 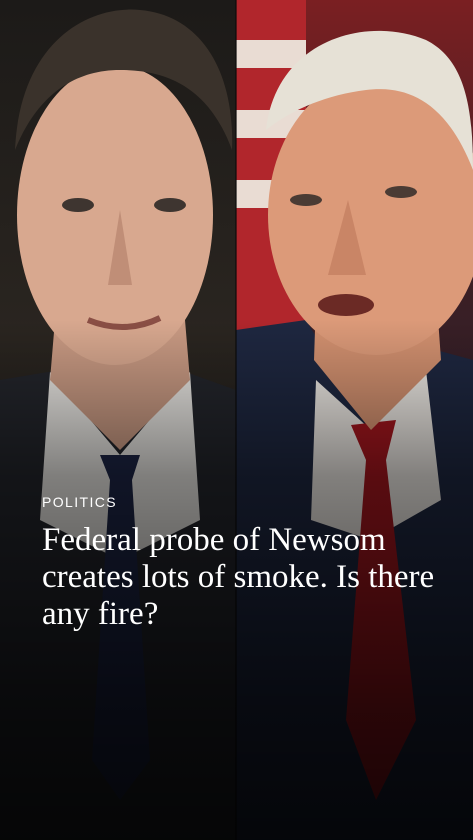 I want to click on category-label: POLITICS, so click(x=245, y=502).